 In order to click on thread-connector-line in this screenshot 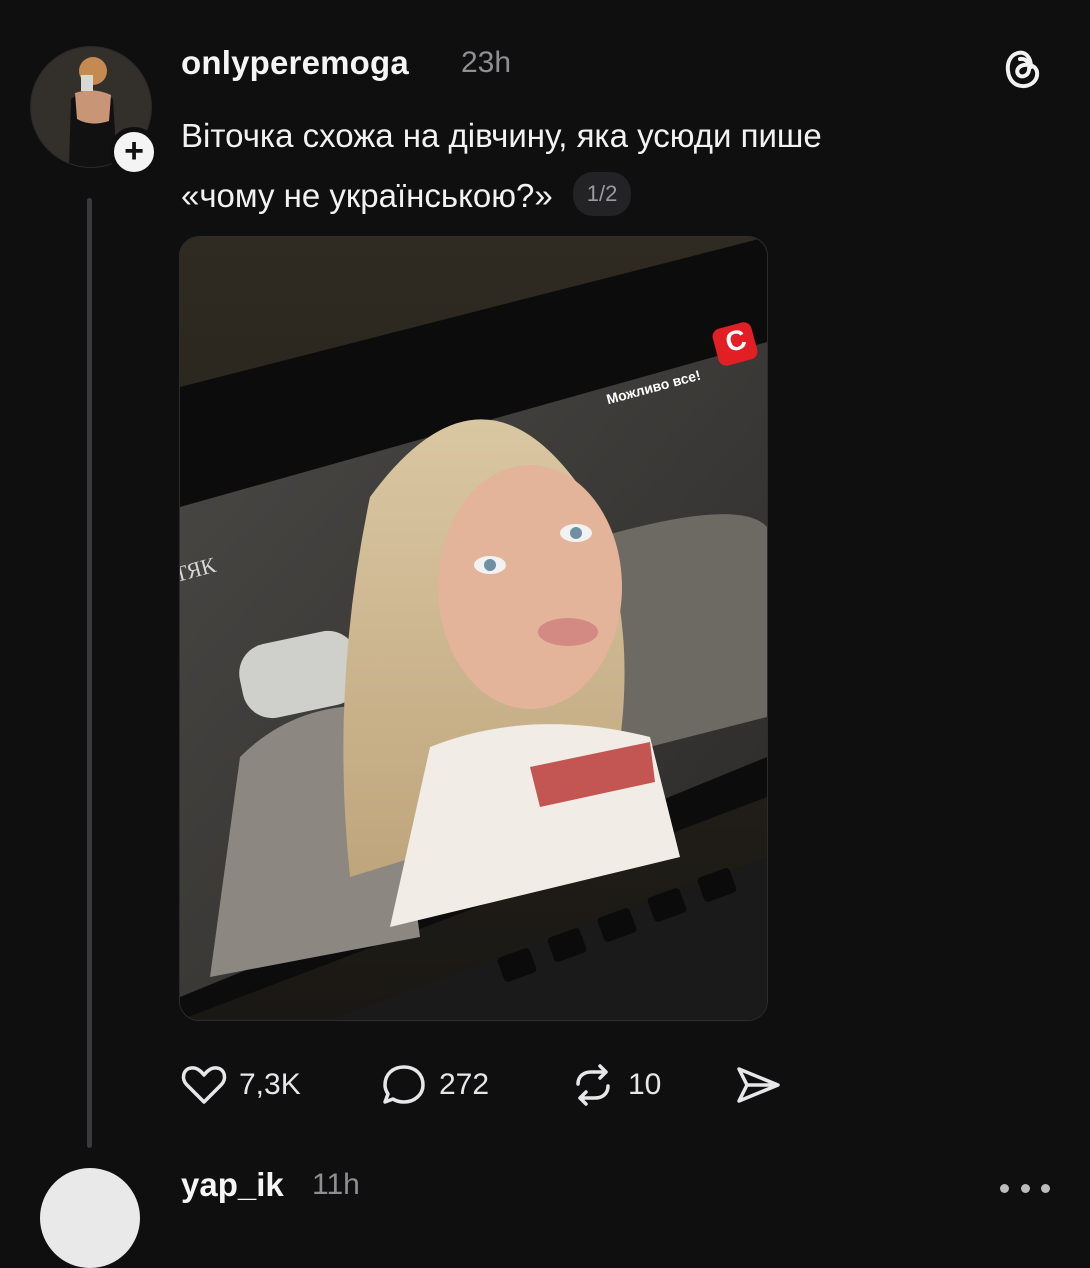, I will do `click(89, 673)`.